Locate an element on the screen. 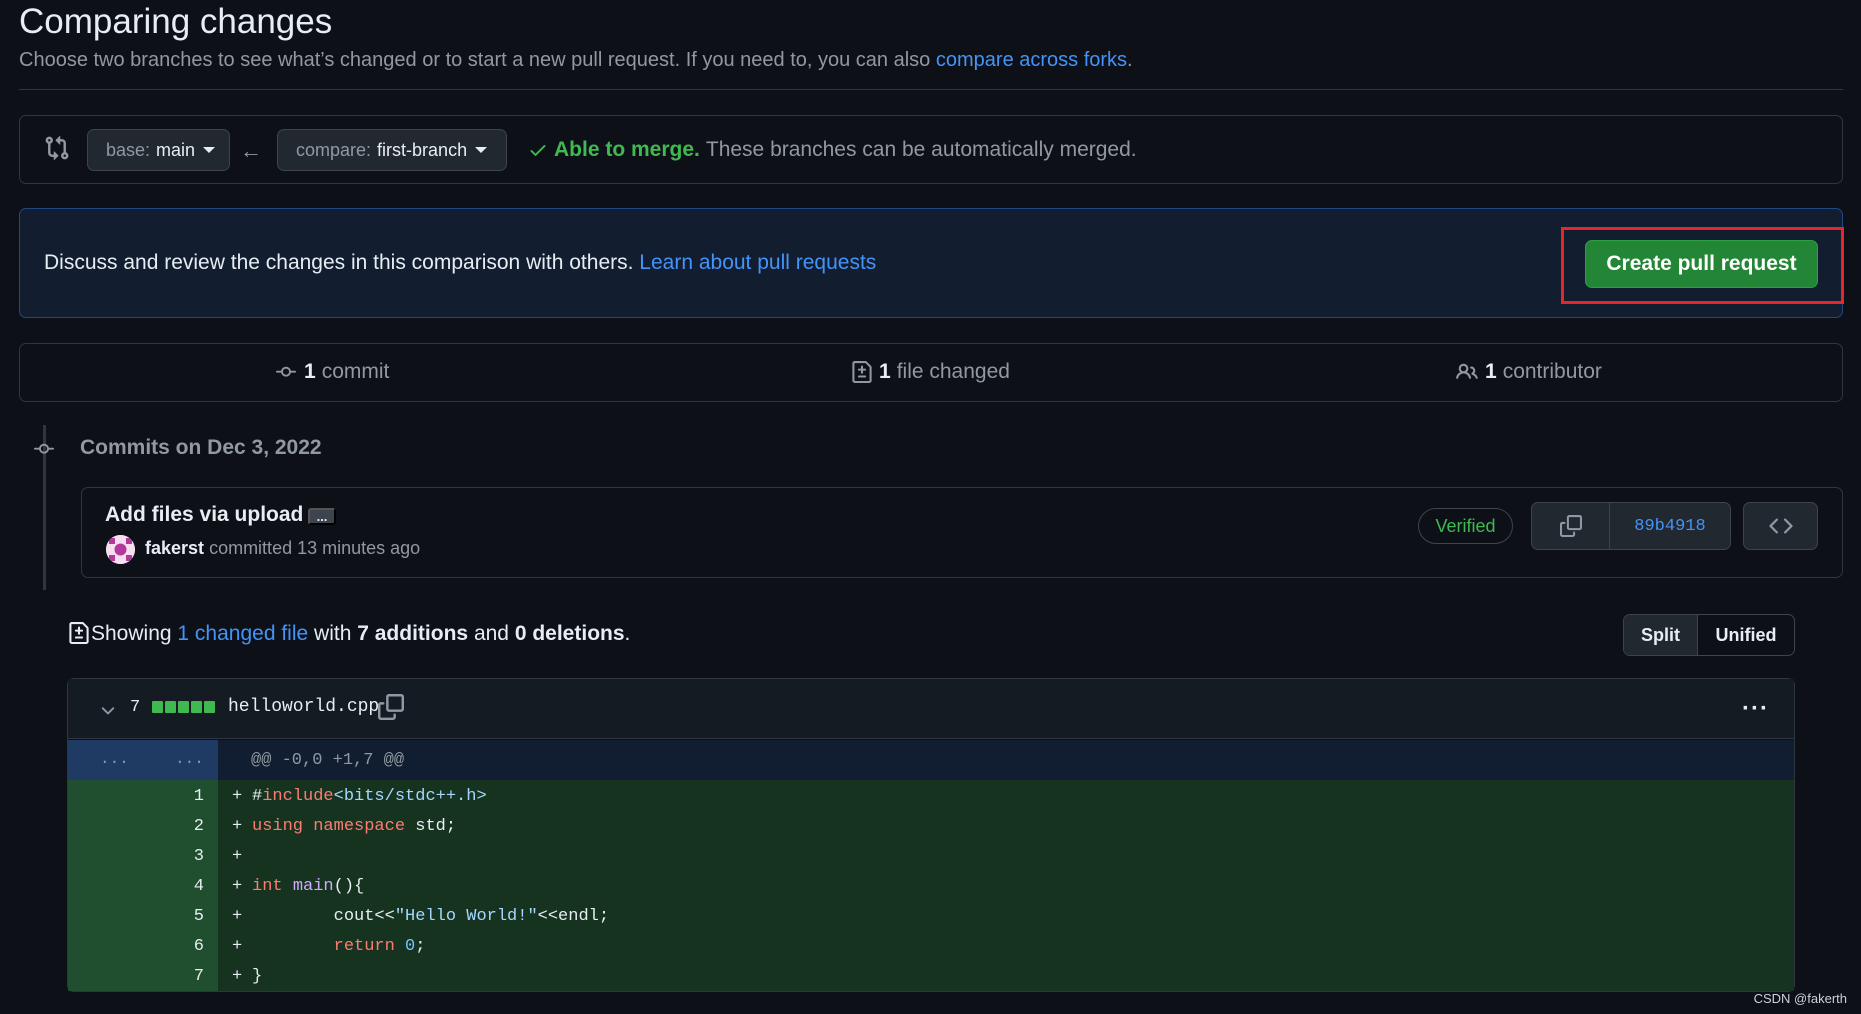 This screenshot has width=1861, height=1014. page-title: Comparing changes is located at coordinates (176, 21).